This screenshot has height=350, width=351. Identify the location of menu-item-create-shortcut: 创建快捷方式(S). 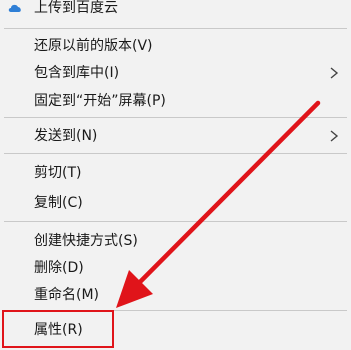
(175, 241).